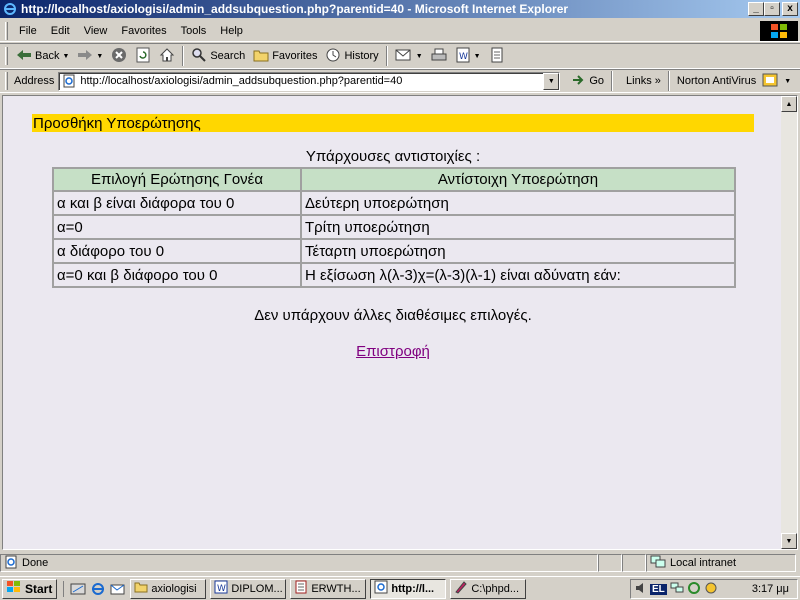  Describe the element at coordinates (711, 589) in the screenshot. I see `antivirus-tray-icon` at that location.